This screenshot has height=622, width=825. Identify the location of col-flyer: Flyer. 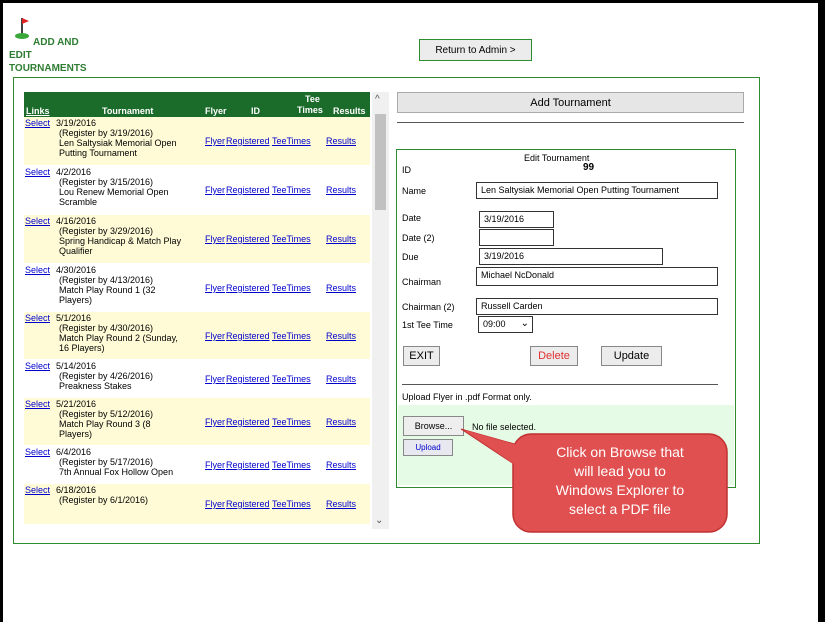
(216, 111).